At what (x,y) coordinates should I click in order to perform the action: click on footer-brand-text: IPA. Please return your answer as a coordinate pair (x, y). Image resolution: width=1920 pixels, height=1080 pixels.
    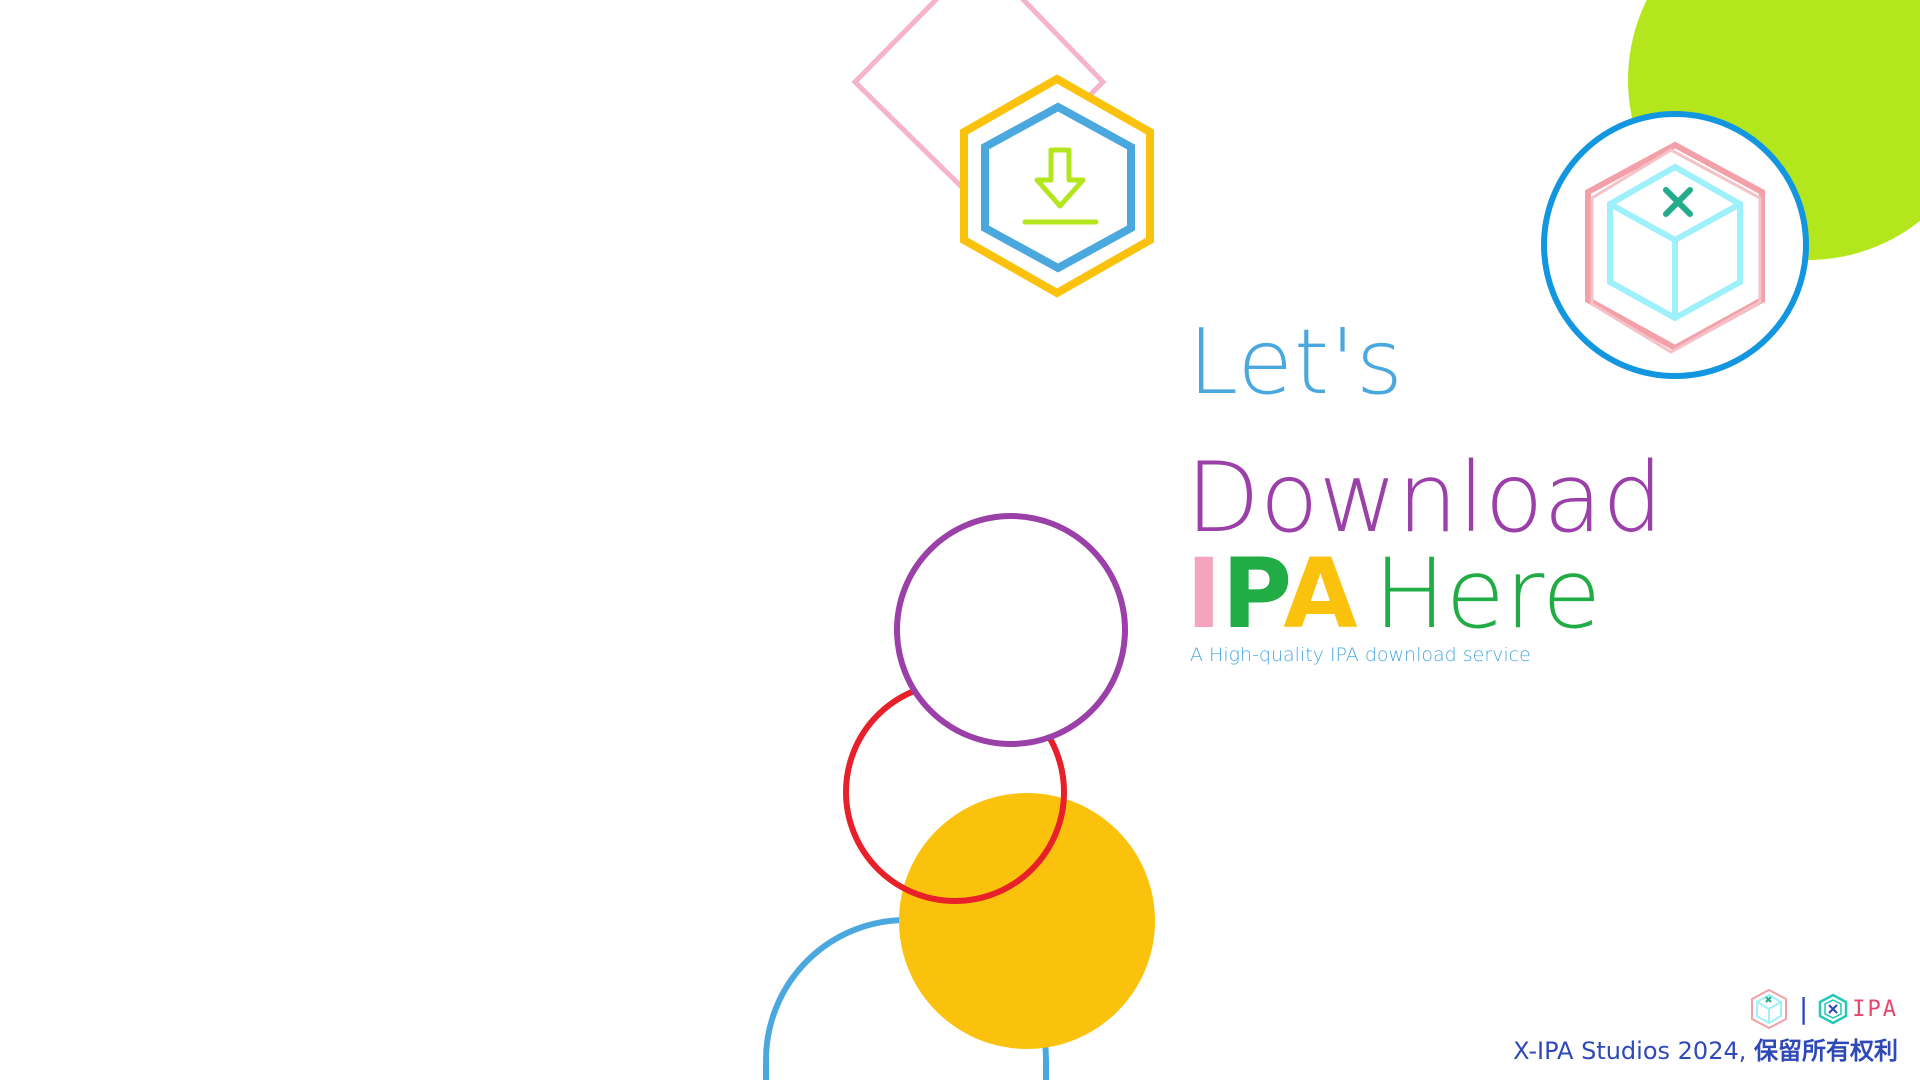
    Looking at the image, I should click on (1875, 1009).